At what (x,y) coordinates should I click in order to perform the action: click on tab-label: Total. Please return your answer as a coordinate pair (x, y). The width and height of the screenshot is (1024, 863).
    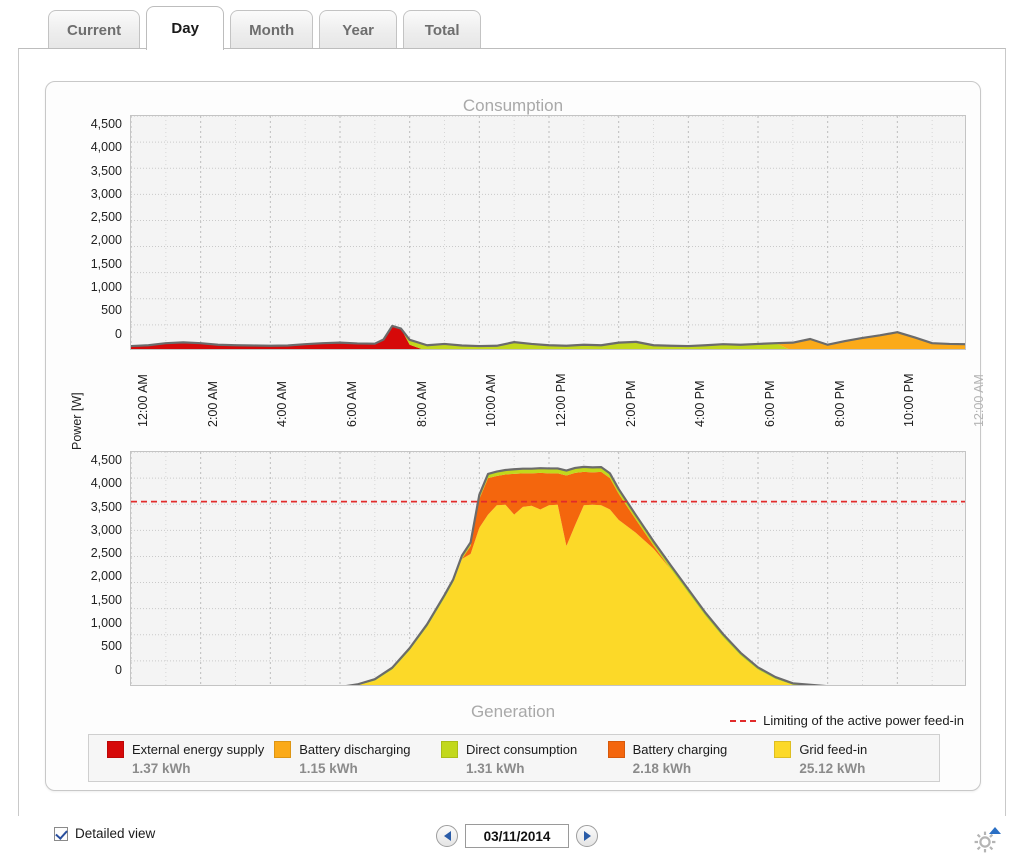
    Looking at the image, I should click on (442, 30).